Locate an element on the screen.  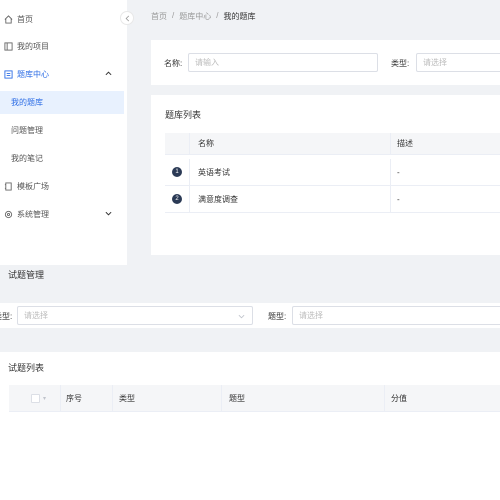
gear-icon is located at coordinates (8, 214).